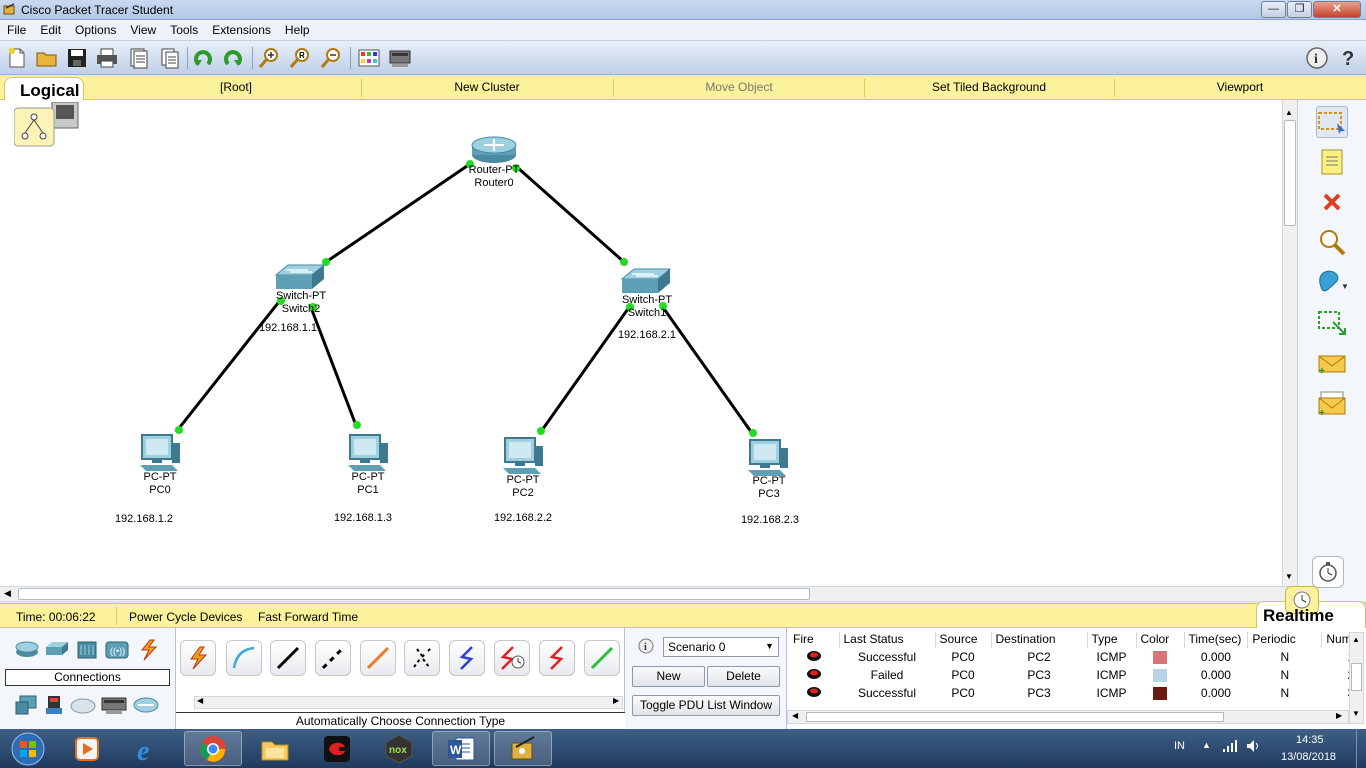 The image size is (1366, 768). Describe the element at coordinates (198, 658) in the screenshot. I see `automatic-connection-icon` at that location.